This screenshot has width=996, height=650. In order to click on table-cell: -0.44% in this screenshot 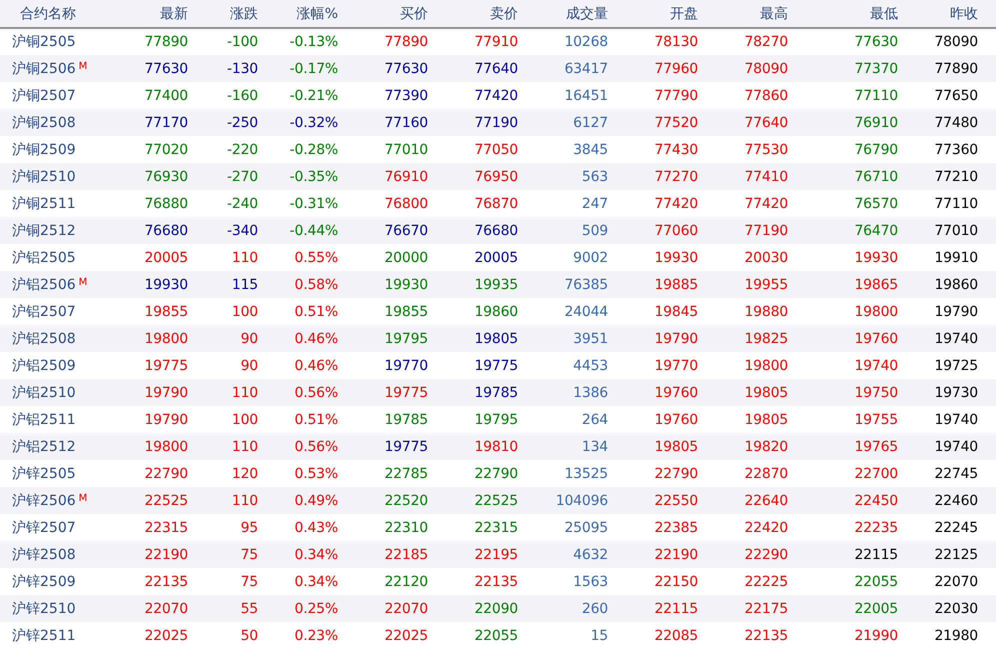, I will do `click(314, 230)`.